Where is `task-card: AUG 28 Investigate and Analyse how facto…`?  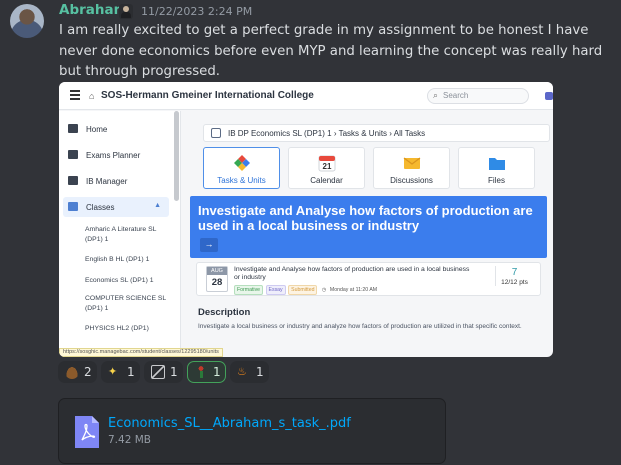
task-card: AUG 28 Investigate and Analyse how facto… is located at coordinates (368, 279).